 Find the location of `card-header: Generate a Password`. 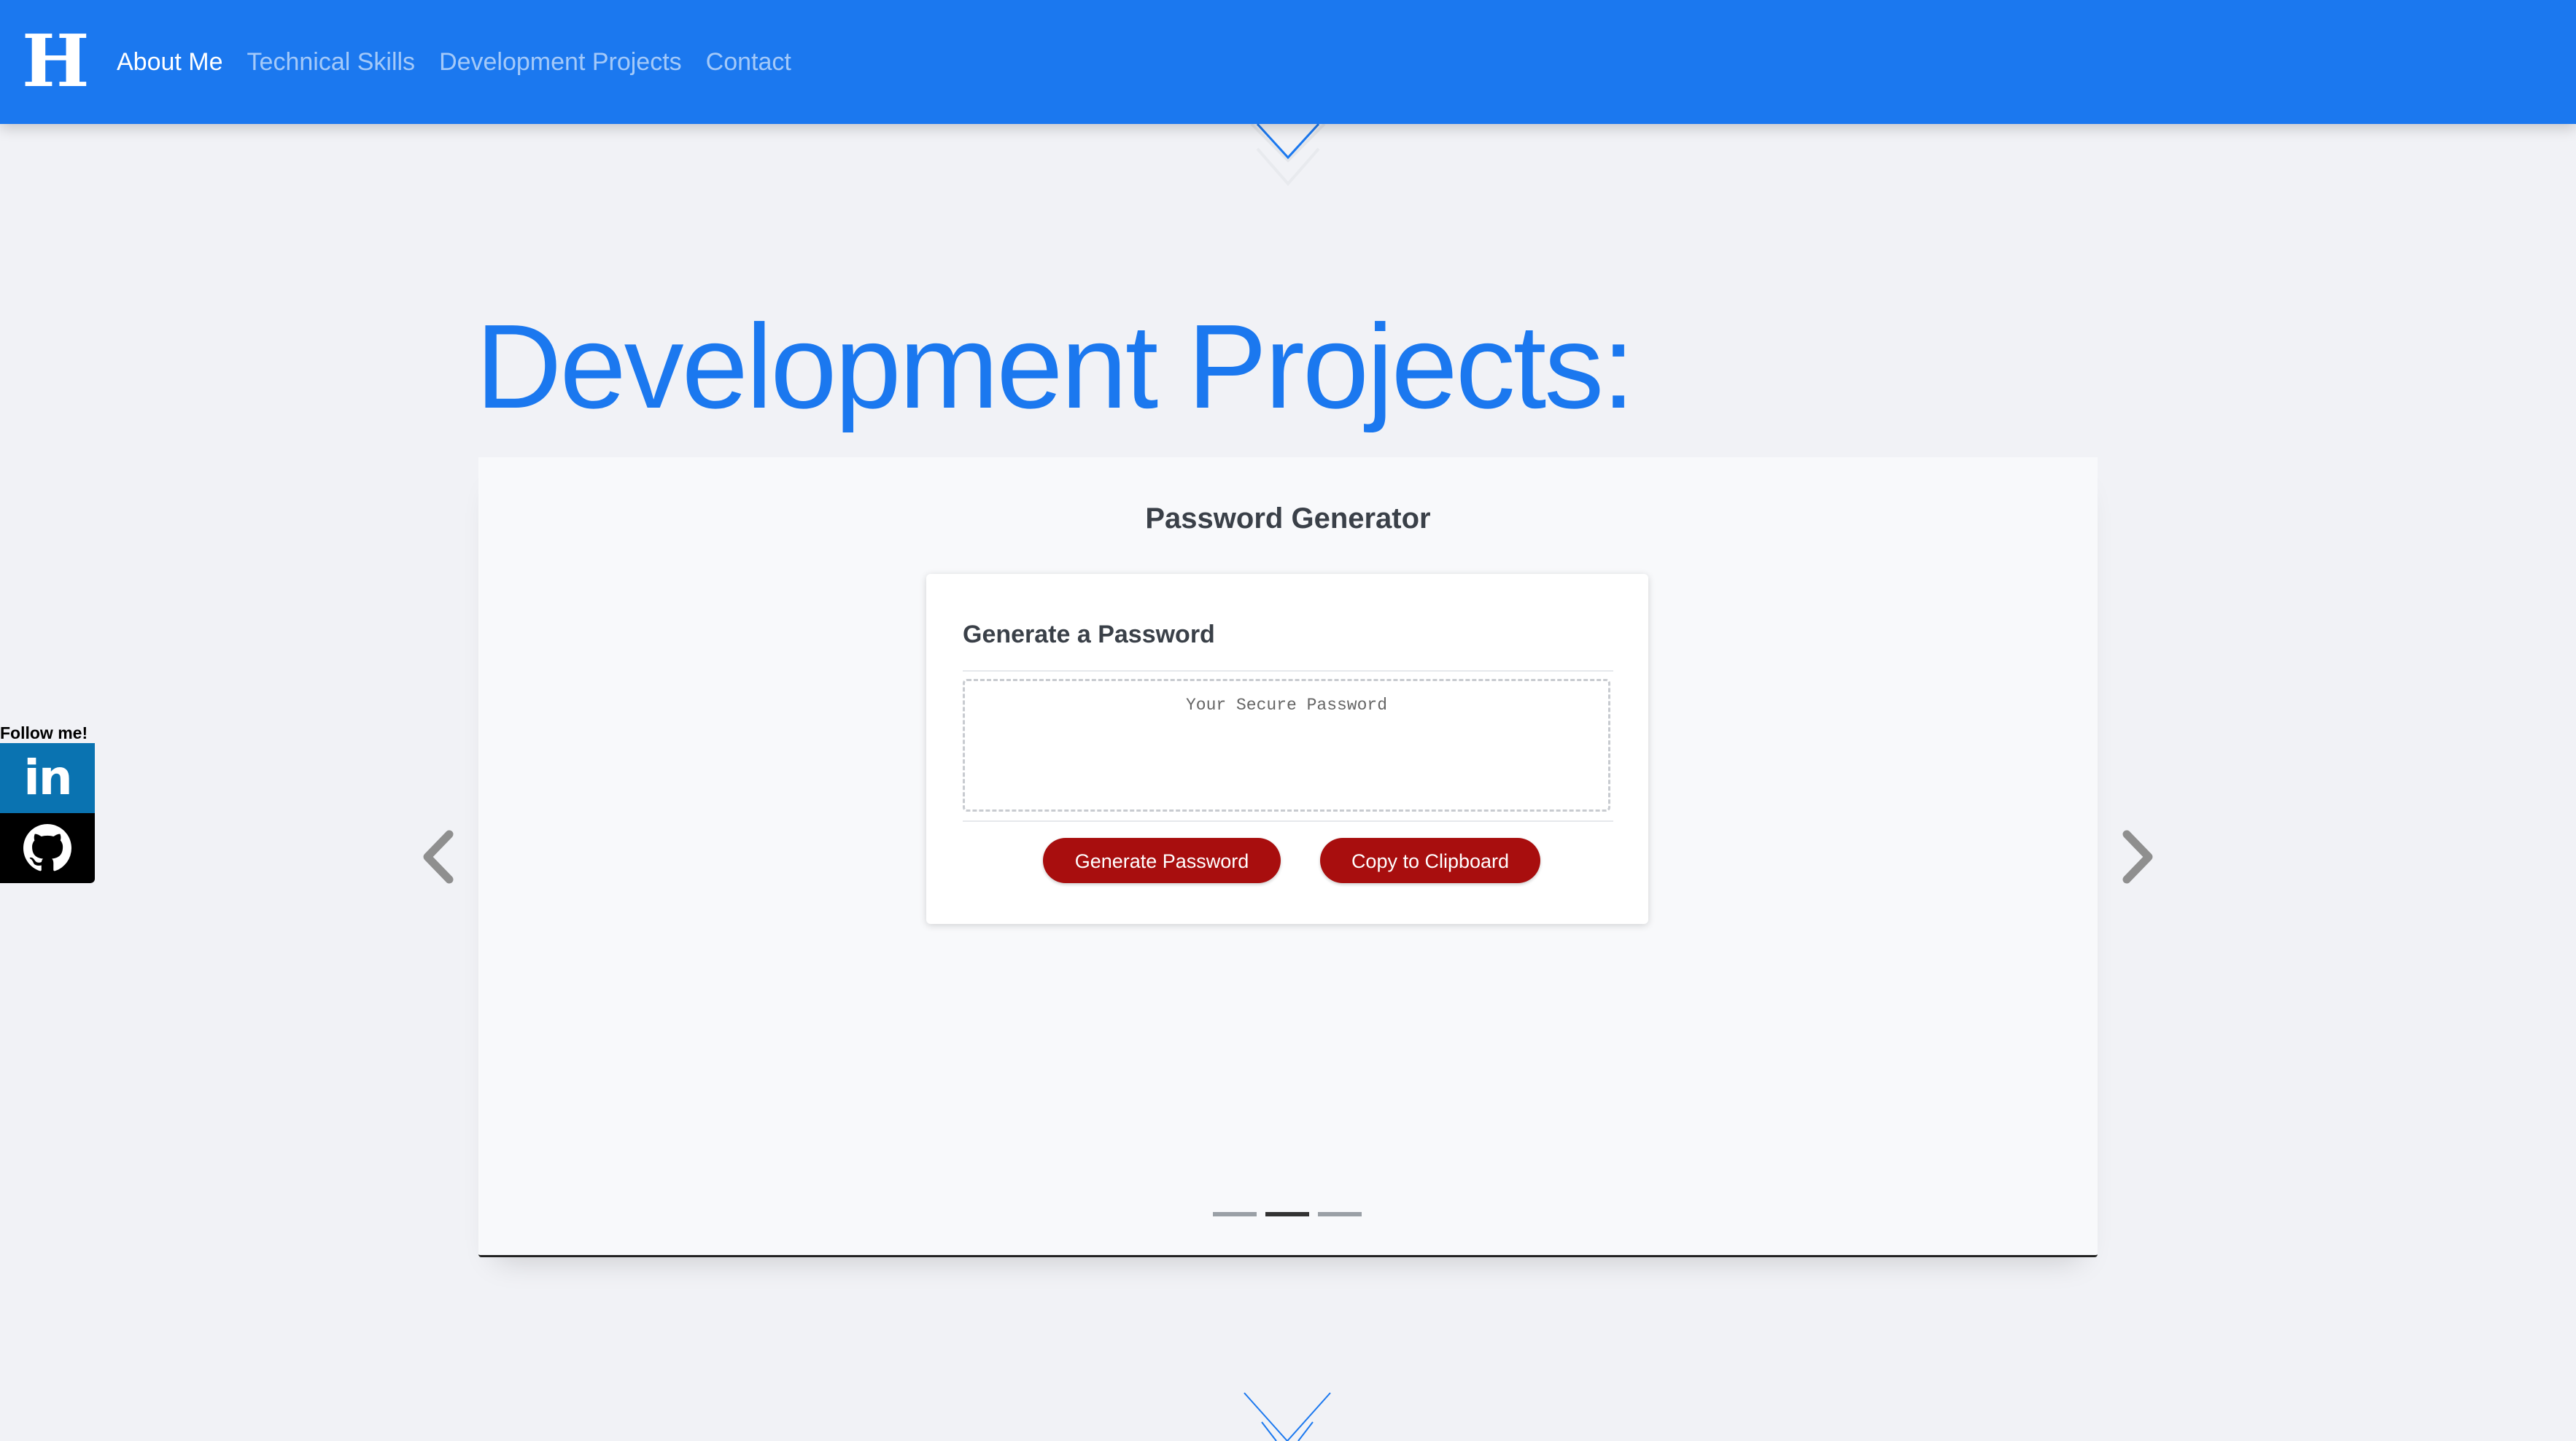

card-header: Generate a Password is located at coordinates (1089, 634).